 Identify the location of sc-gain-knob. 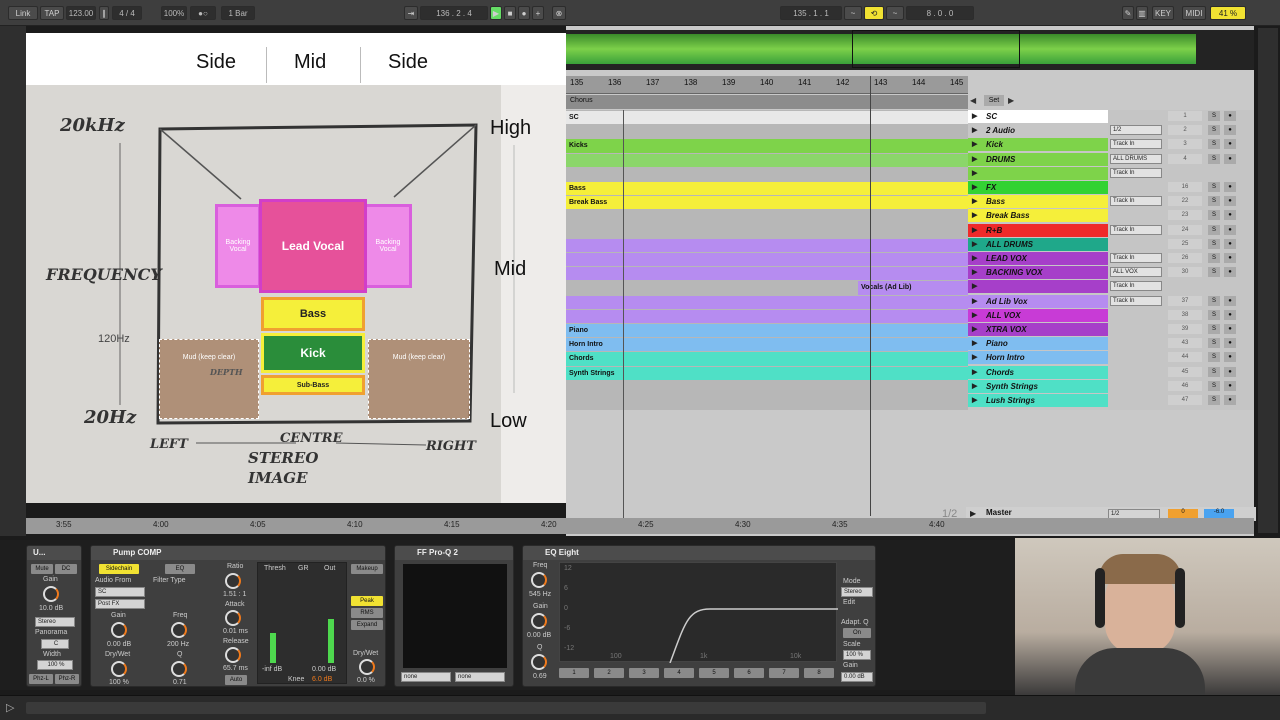
(119, 630).